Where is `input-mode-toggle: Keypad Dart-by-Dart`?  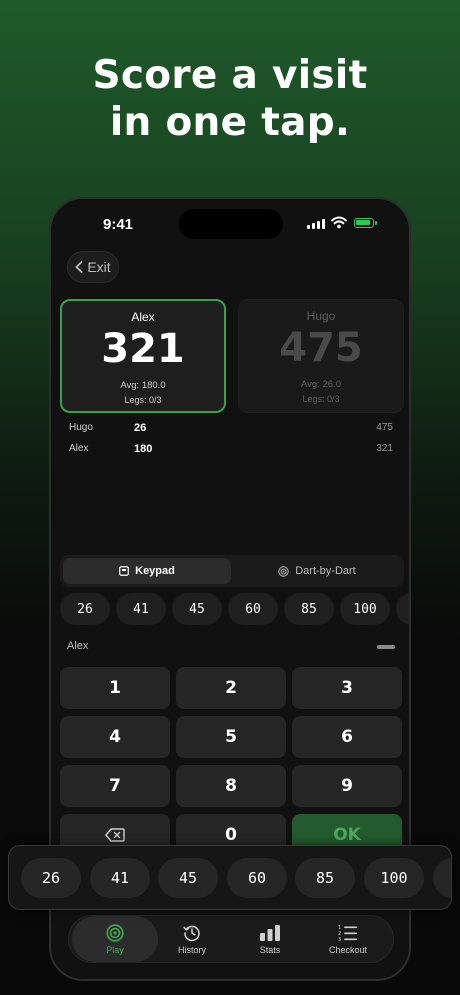 input-mode-toggle: Keypad Dart-by-Dart is located at coordinates (232, 571).